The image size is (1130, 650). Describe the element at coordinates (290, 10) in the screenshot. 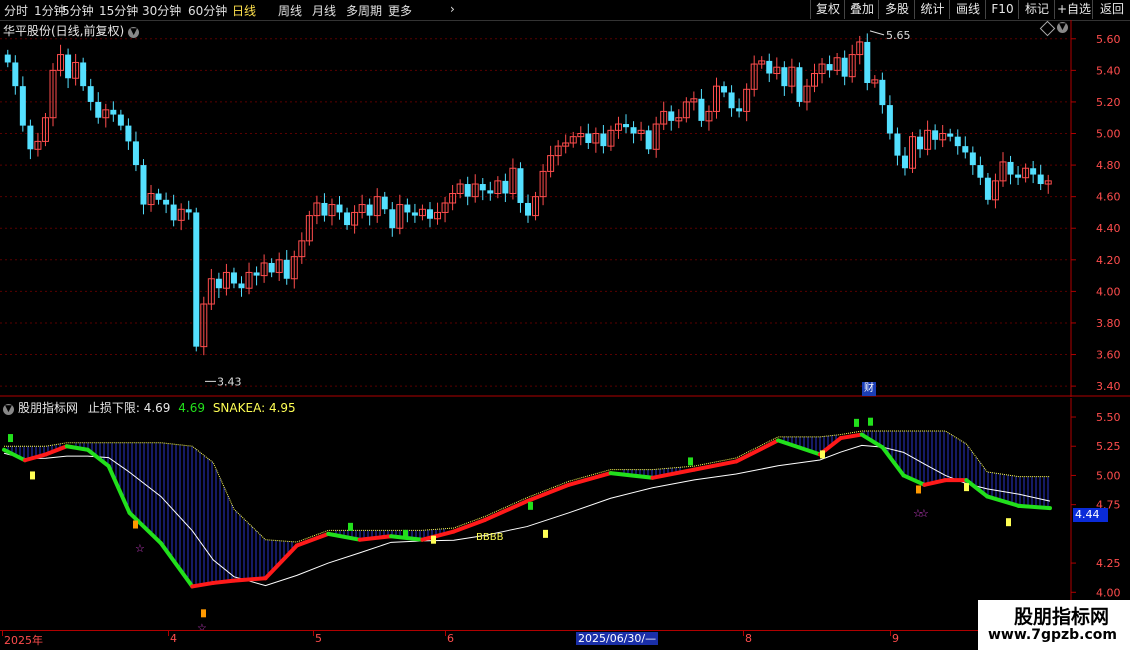

I see `tab-7: 周线` at that location.